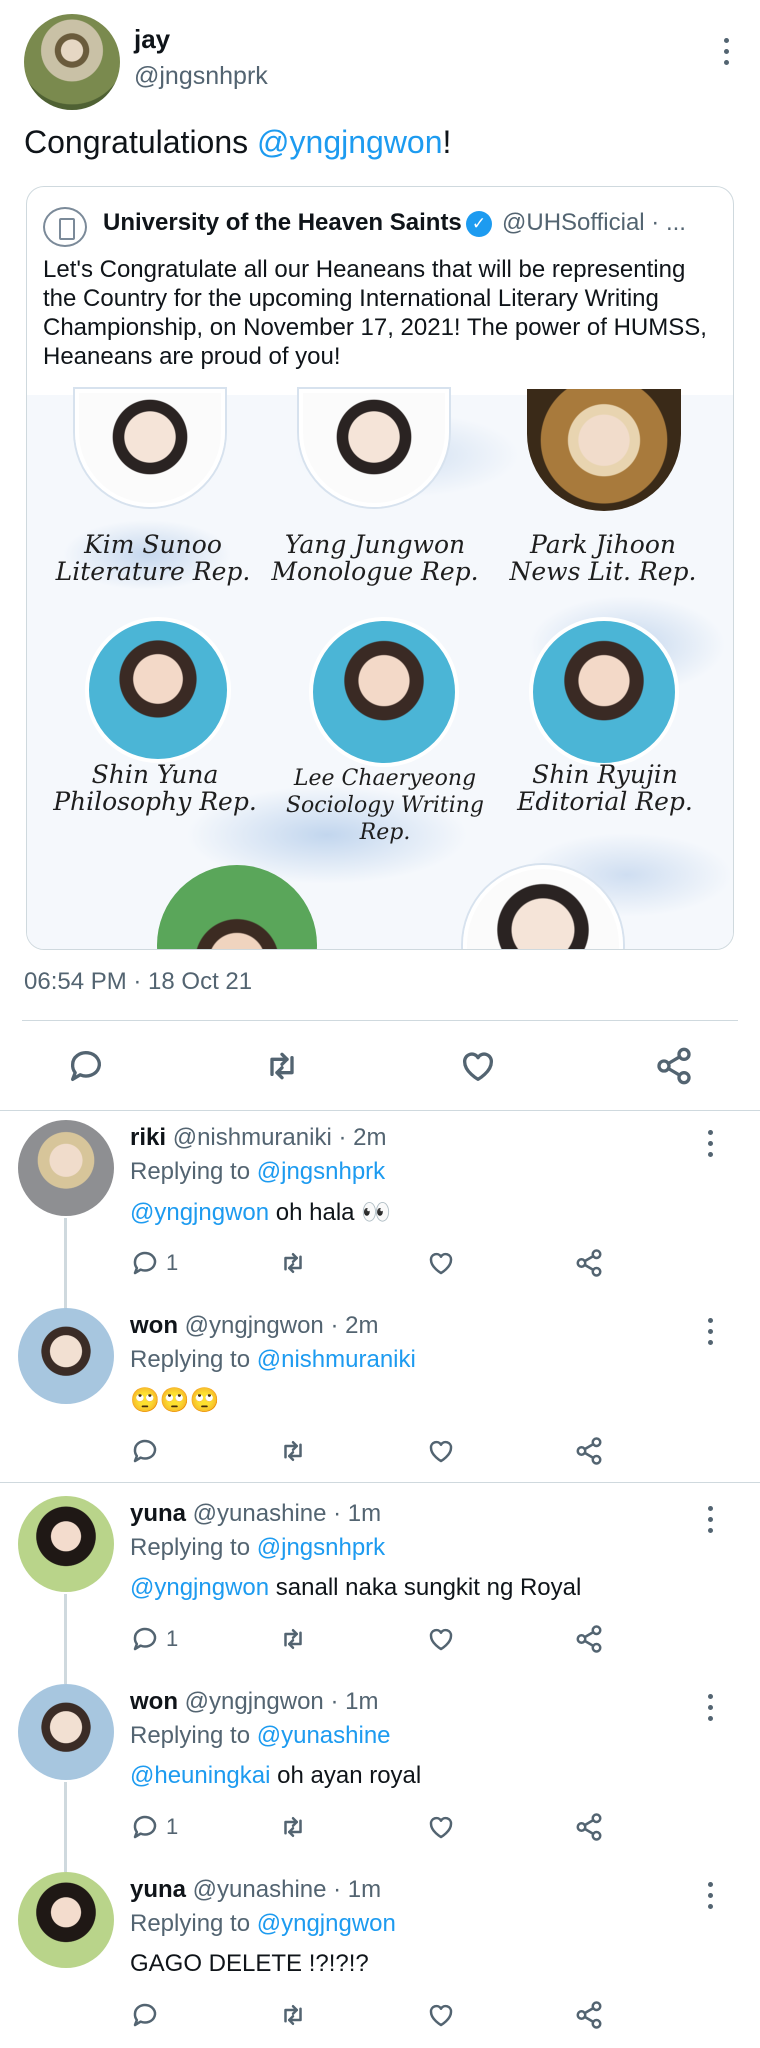  What do you see at coordinates (380, 2015) in the screenshot?
I see `reply-actions` at bounding box center [380, 2015].